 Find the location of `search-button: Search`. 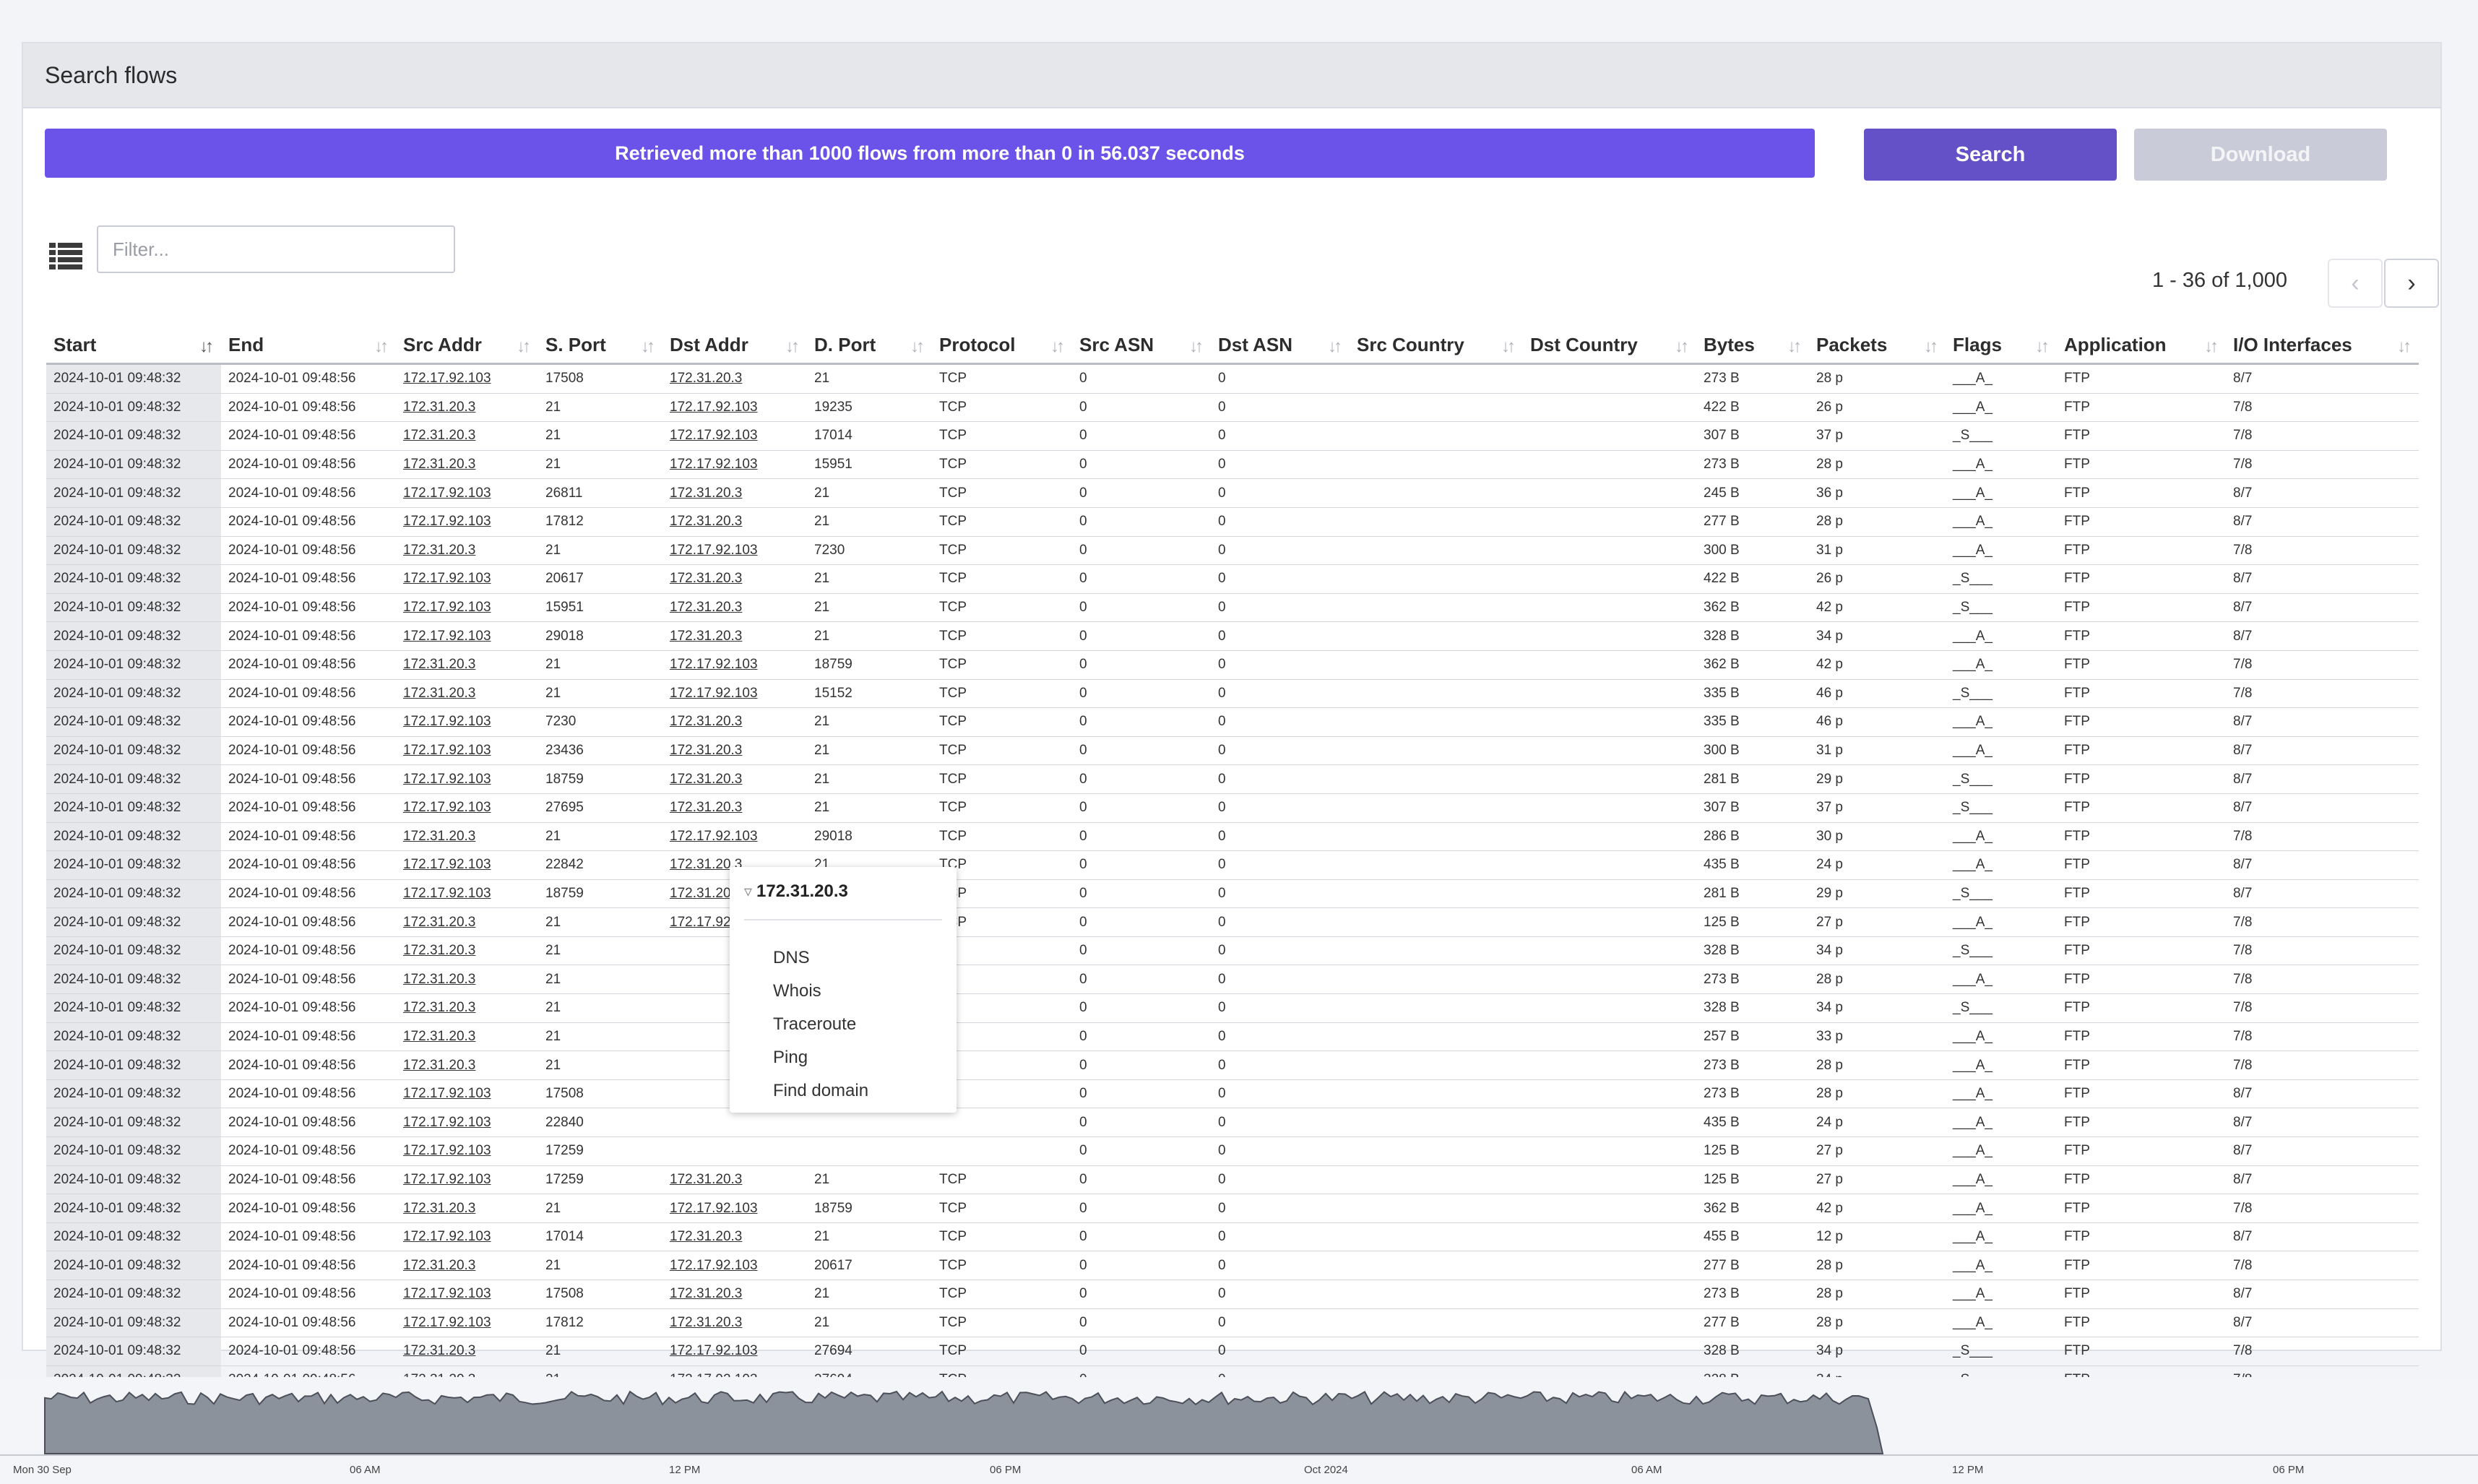

search-button: Search is located at coordinates (1990, 155).